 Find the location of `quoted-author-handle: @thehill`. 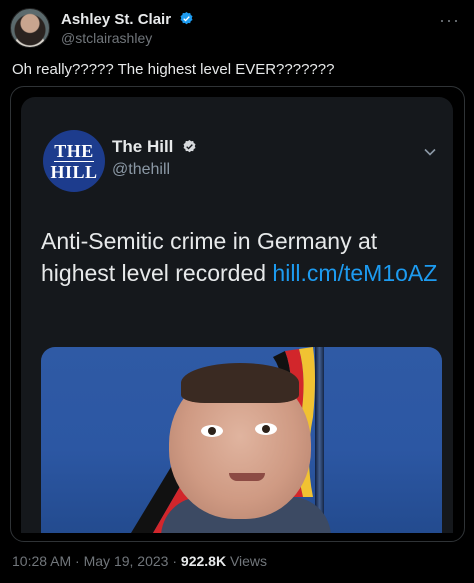

quoted-author-handle: @thehill is located at coordinates (141, 169).